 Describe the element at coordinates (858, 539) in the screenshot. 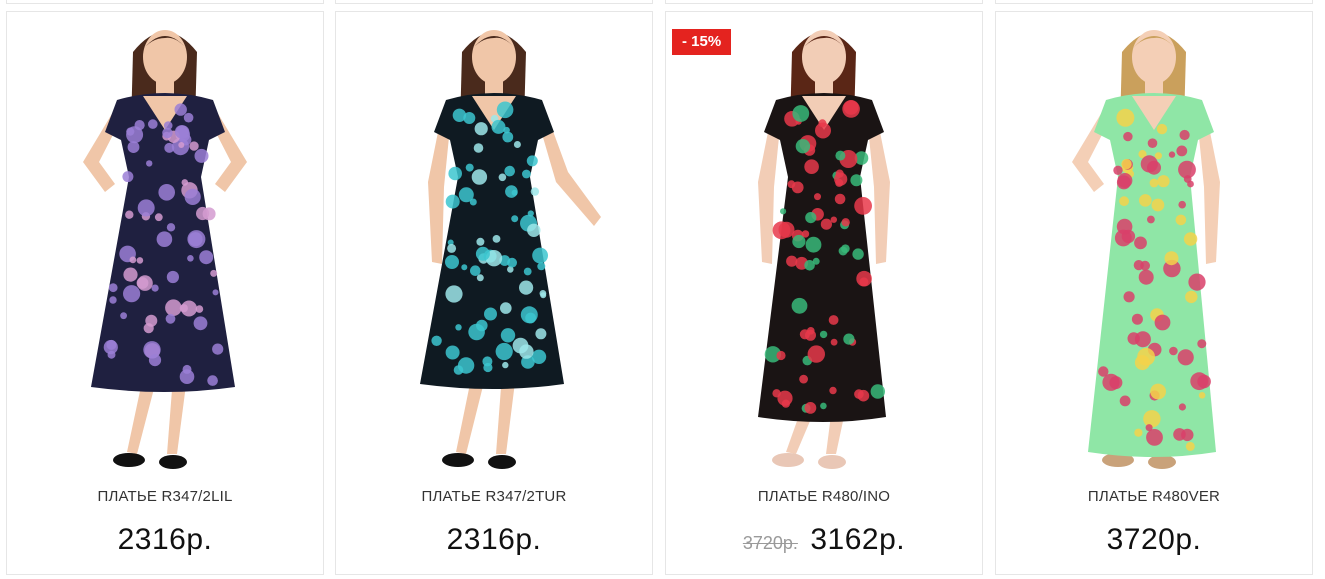

I see `product-price: 3162р.` at that location.